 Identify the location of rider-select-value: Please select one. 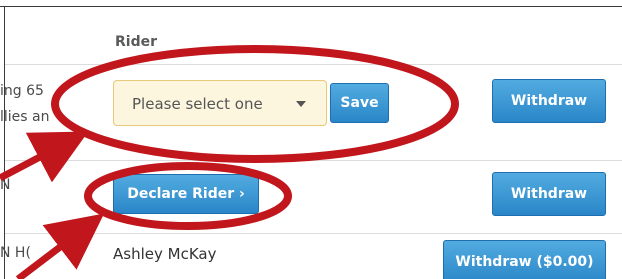
(197, 104).